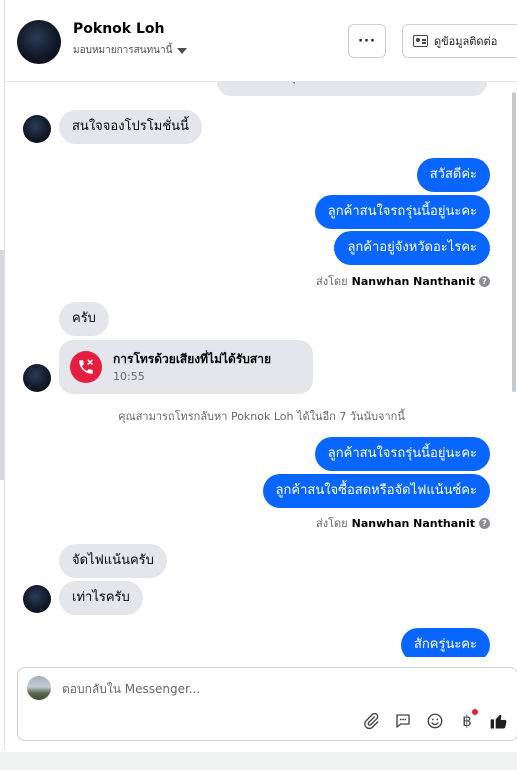 Image resolution: width=517 pixels, height=770 pixels. I want to click on bottom-strip, so click(258, 761).